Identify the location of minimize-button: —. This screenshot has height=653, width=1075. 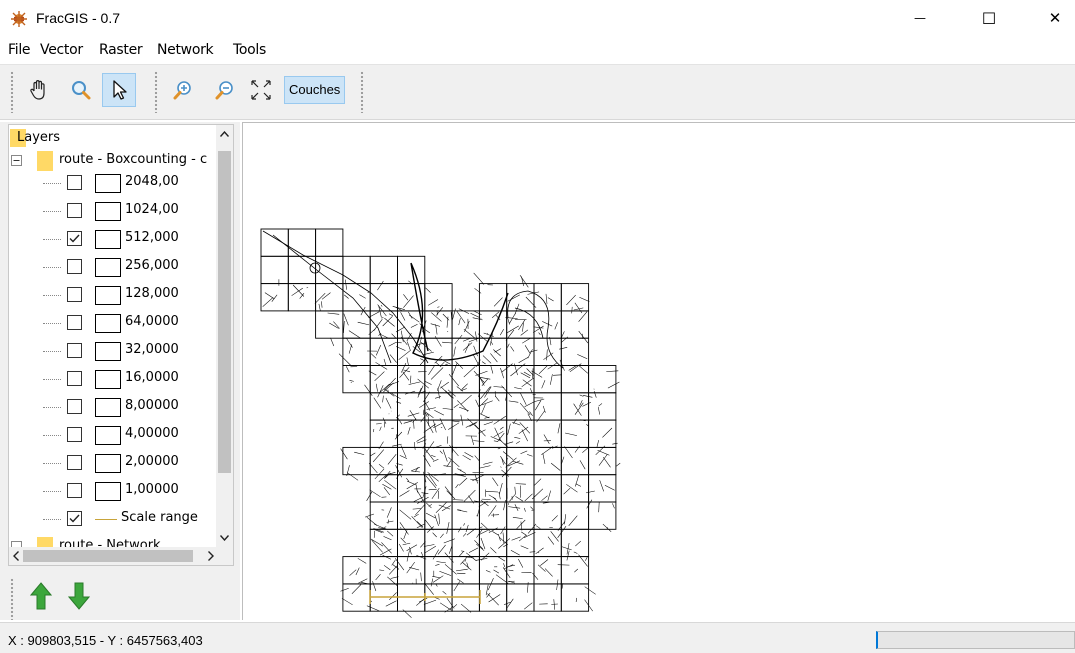
(920, 18).